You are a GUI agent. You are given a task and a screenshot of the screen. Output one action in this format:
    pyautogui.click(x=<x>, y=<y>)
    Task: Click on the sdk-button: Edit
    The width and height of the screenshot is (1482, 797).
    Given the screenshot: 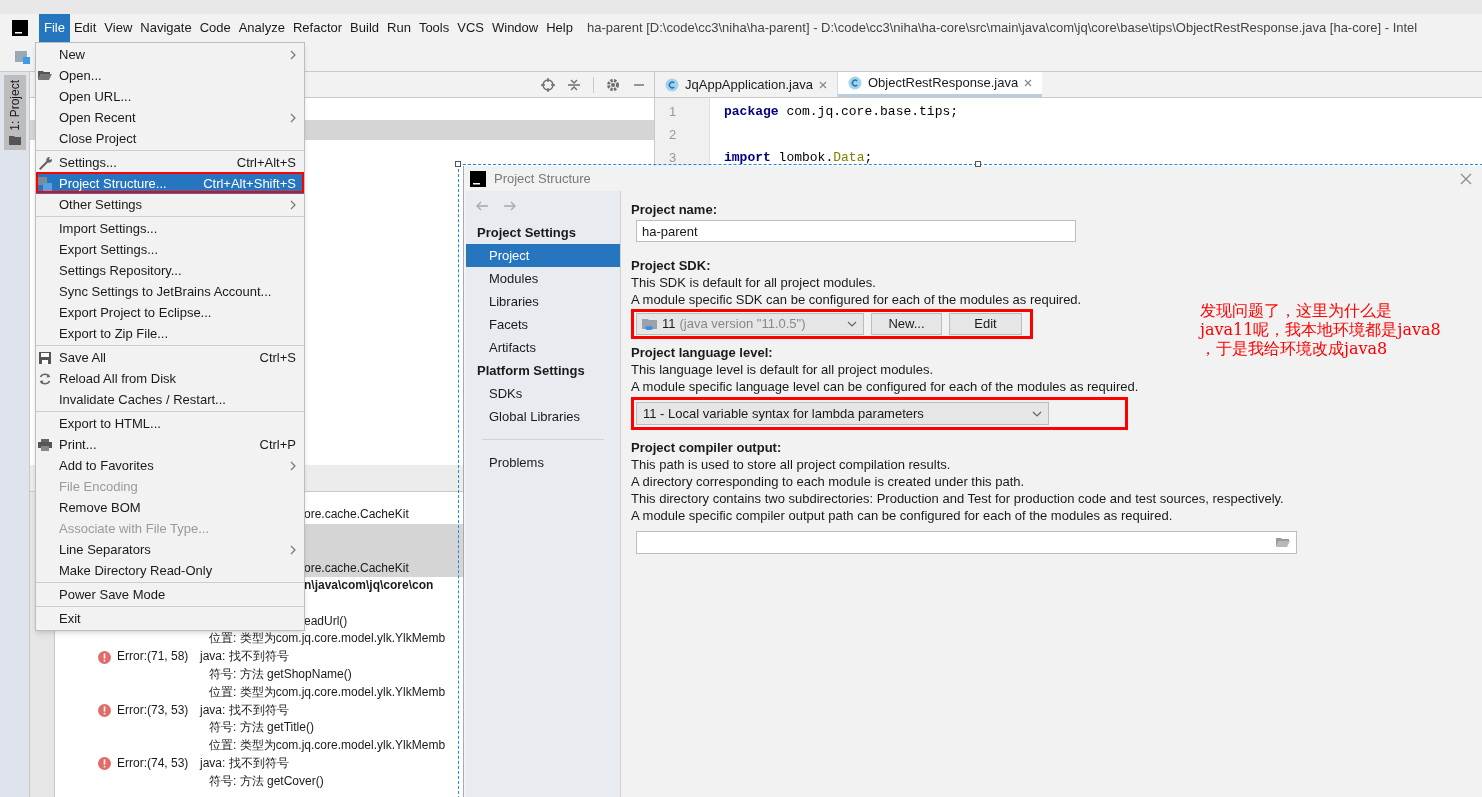 What is the action you would take?
    pyautogui.click(x=985, y=324)
    